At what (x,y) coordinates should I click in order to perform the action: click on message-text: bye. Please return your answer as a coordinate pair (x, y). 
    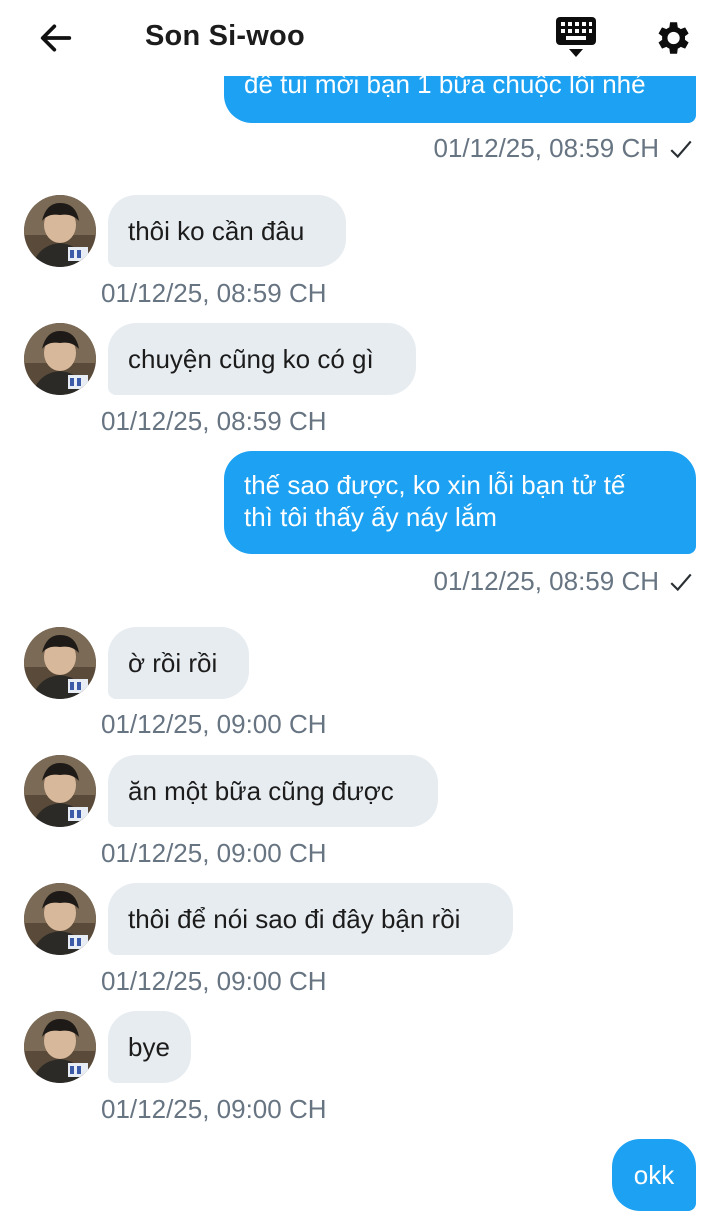
    Looking at the image, I should click on (149, 1047).